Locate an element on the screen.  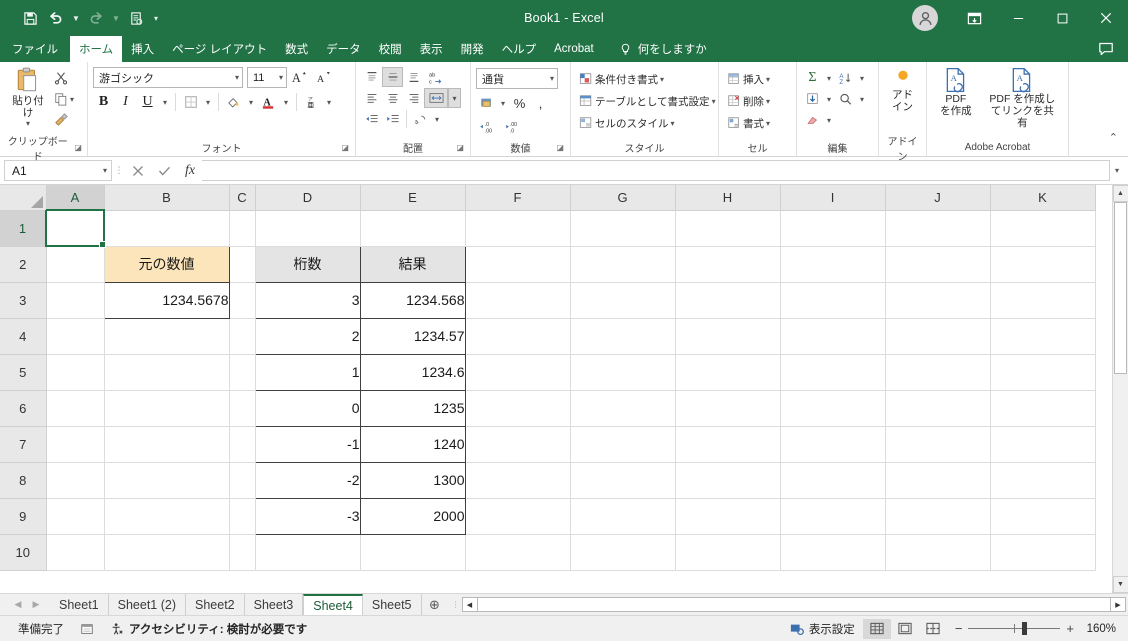
fill-dropdown-icon: ▾ is located at coordinates (829, 99).